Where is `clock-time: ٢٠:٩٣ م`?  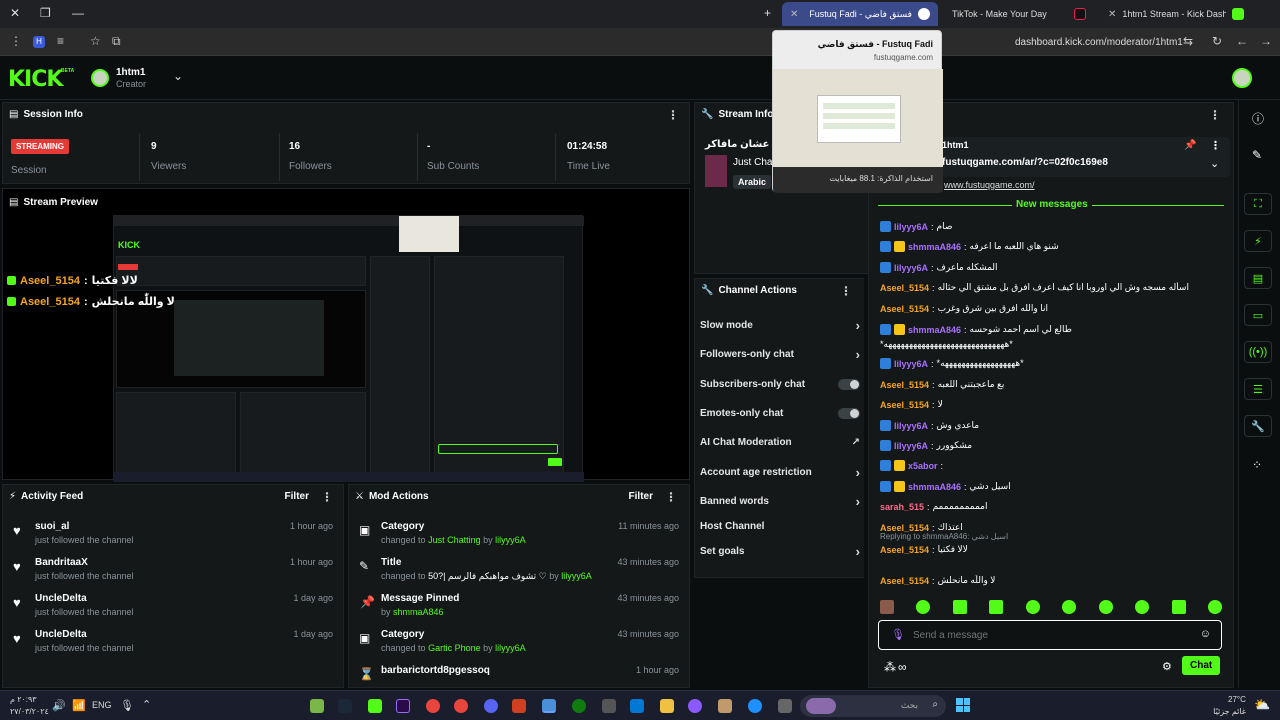
clock-time: ٢٠:٩٣ م is located at coordinates (23, 699).